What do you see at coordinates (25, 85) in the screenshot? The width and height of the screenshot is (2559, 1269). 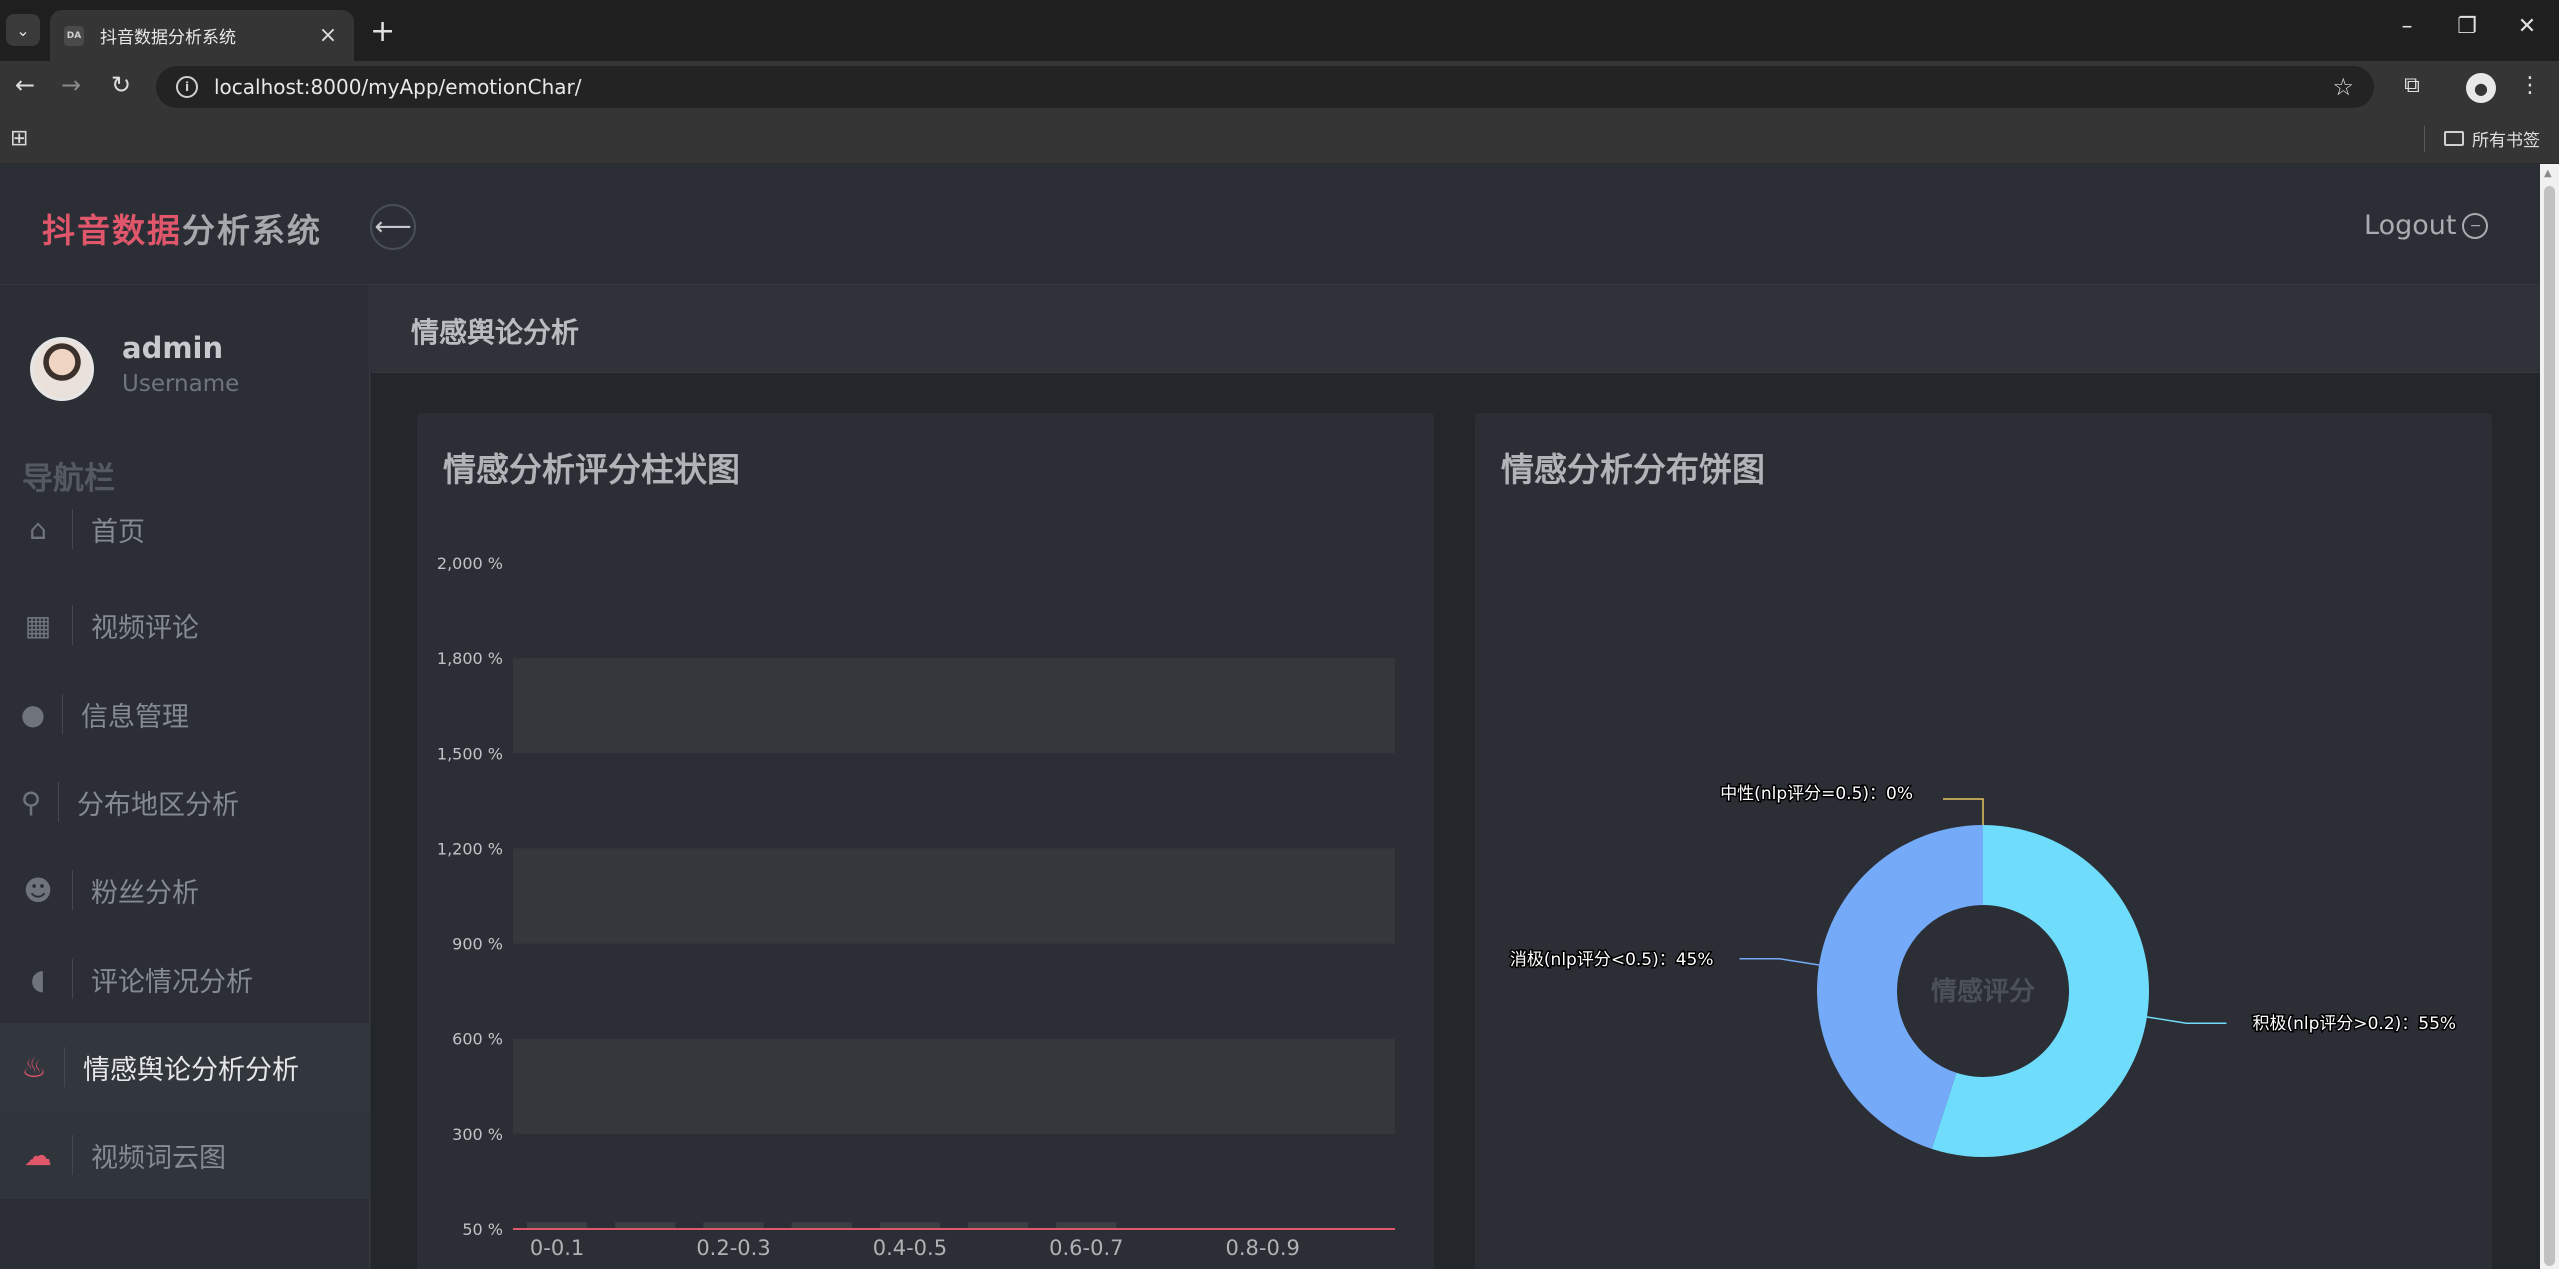 I see `back-arrow-icon: ←` at bounding box center [25, 85].